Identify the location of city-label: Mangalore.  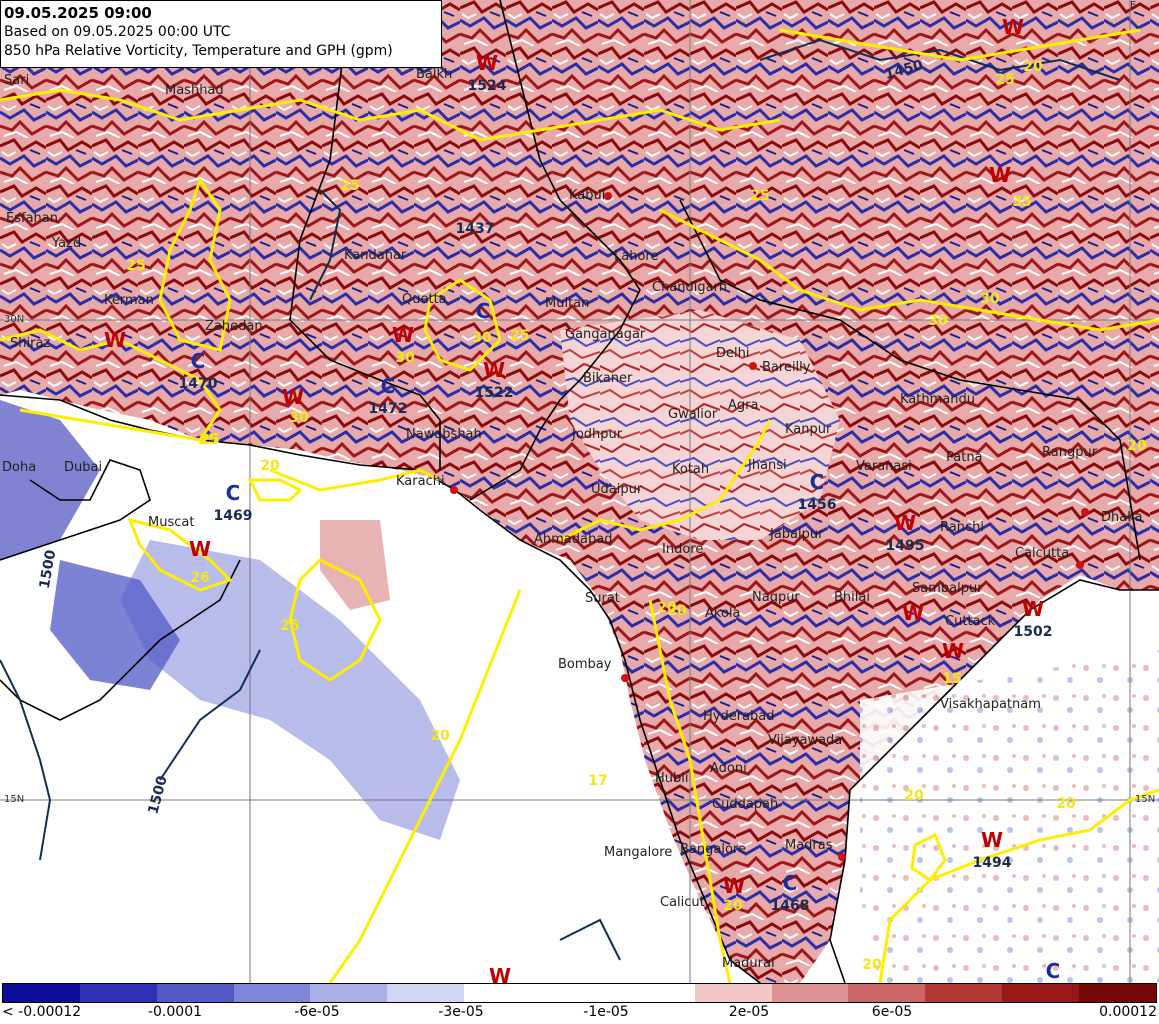
(638, 852).